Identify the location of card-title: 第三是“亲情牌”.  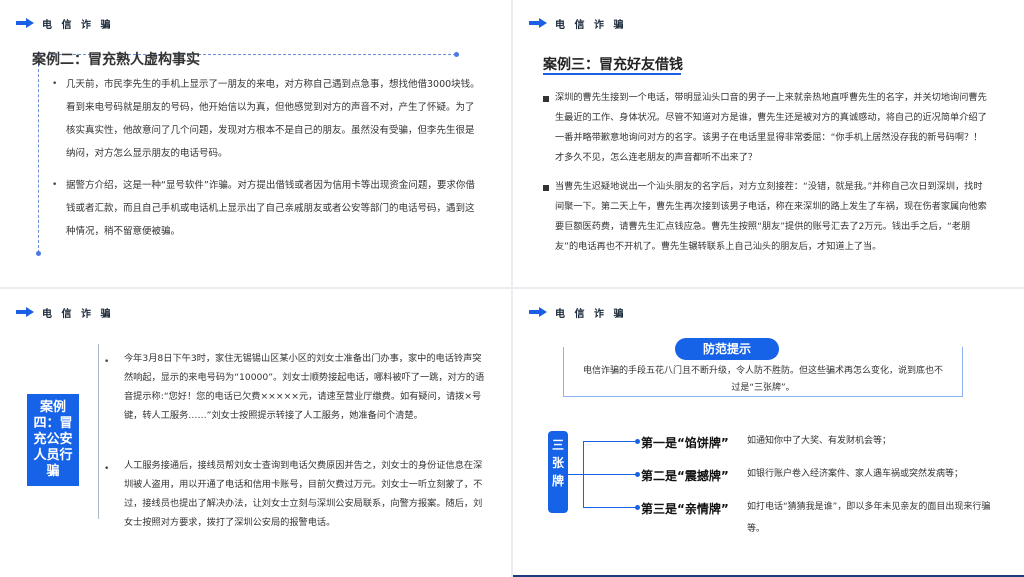
(685, 509).